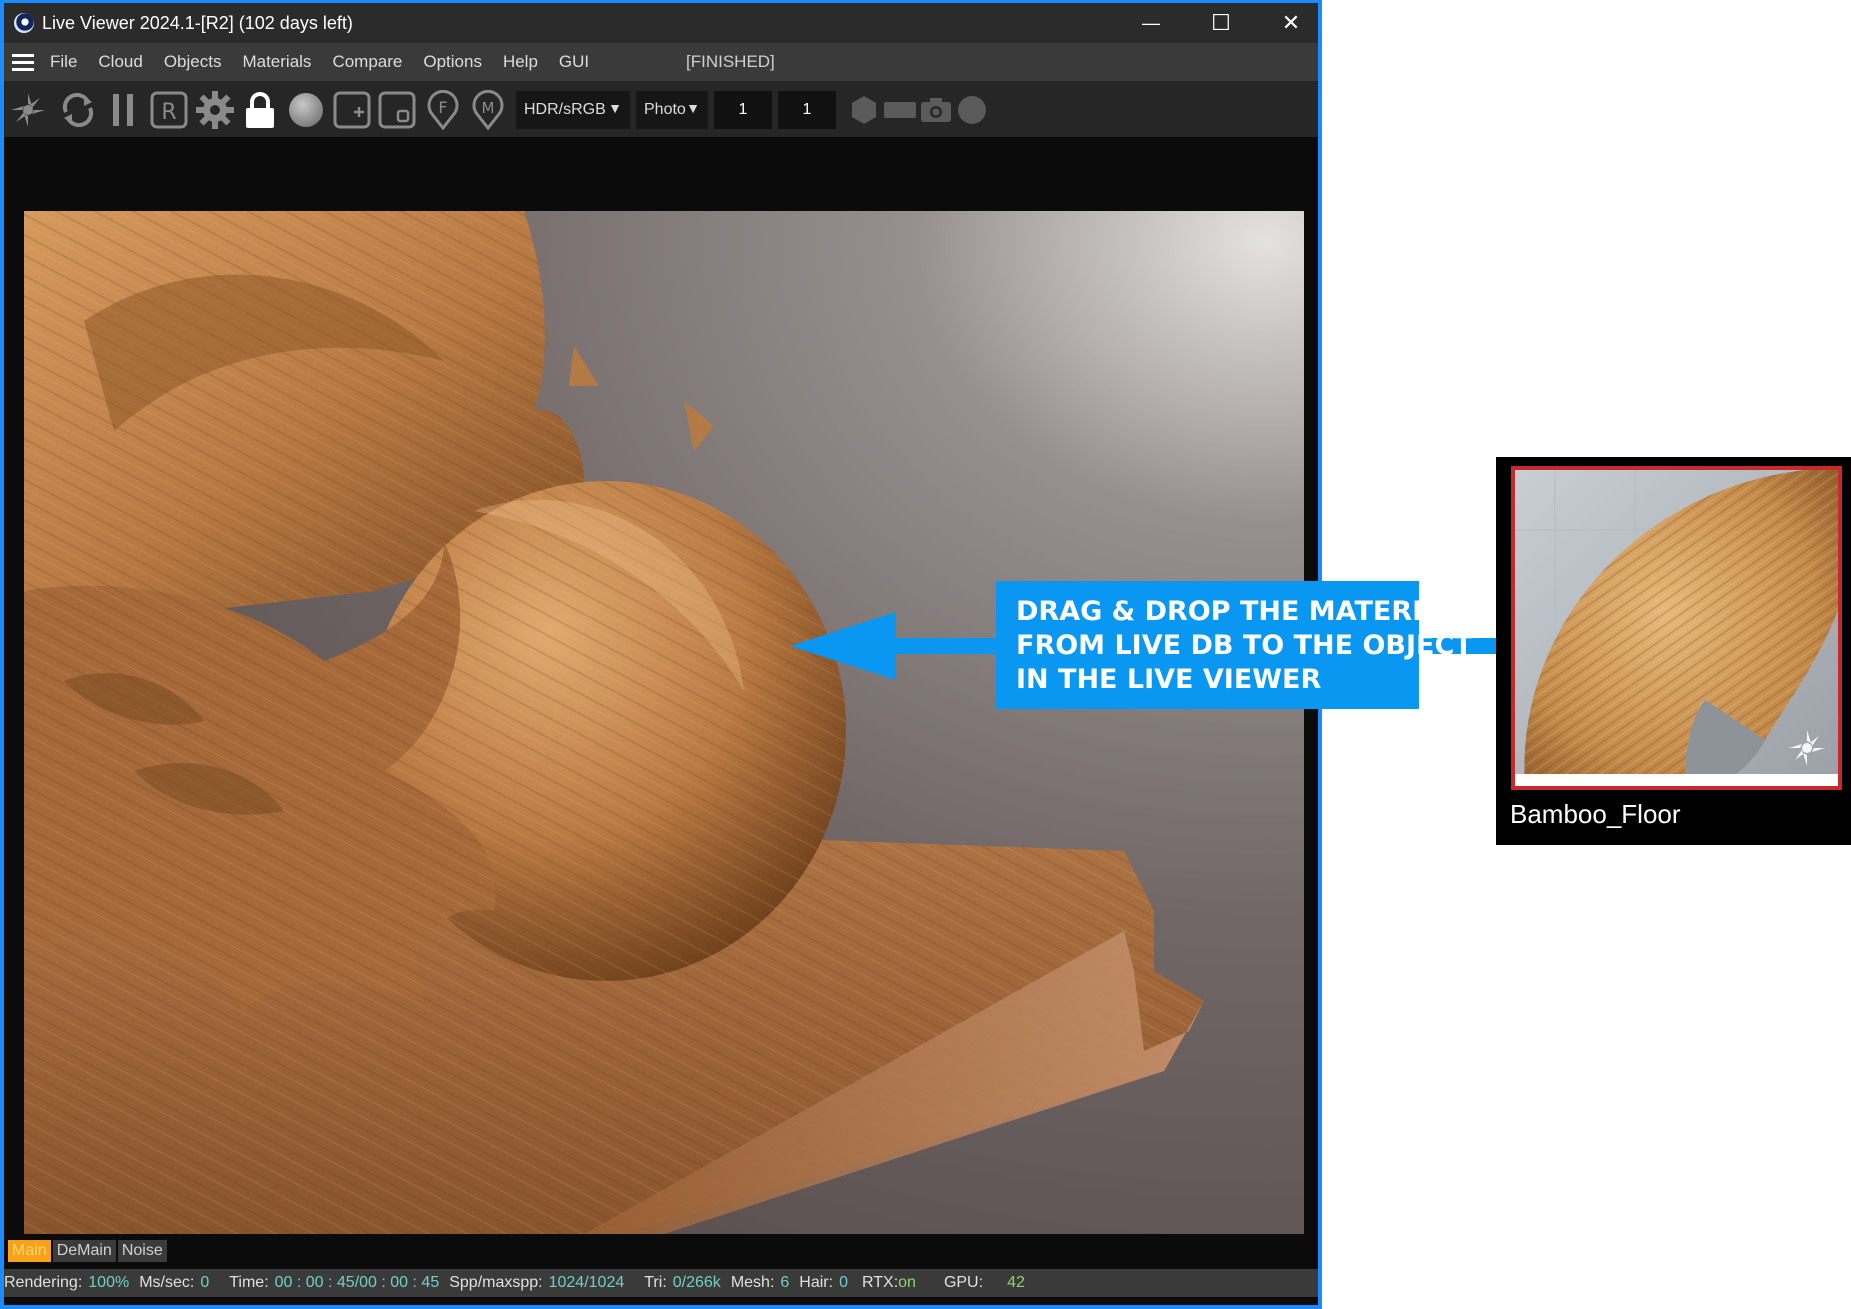 Image resolution: width=1851 pixels, height=1309 pixels. Describe the element at coordinates (205, 1282) in the screenshot. I see `mssec-value: 0` at that location.